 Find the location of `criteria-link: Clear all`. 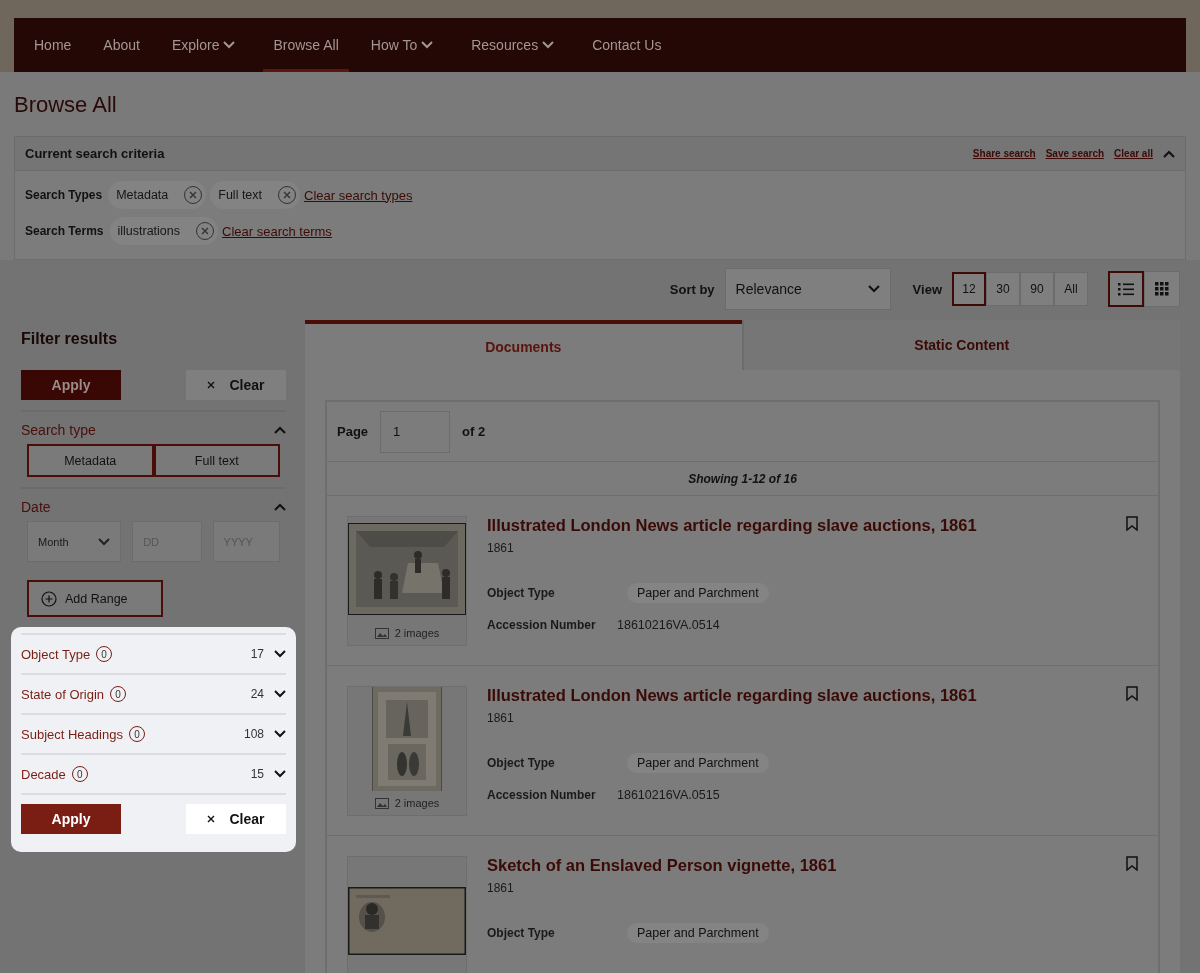

criteria-link: Clear all is located at coordinates (1133, 153).